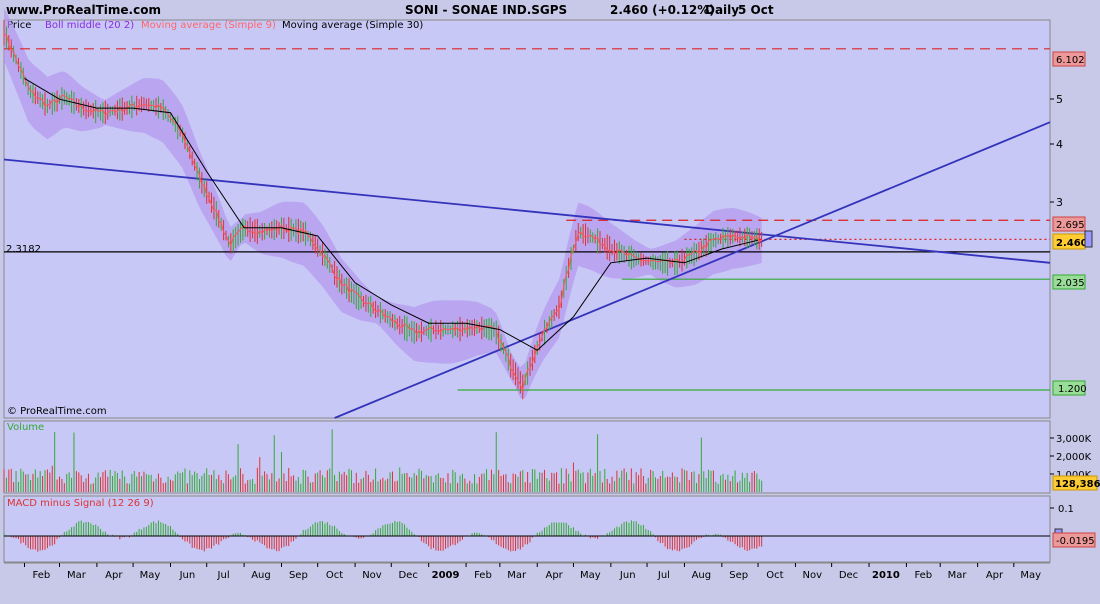  Describe the element at coordinates (517, 575) in the screenshot. I see `x-label-13: Mar` at that location.